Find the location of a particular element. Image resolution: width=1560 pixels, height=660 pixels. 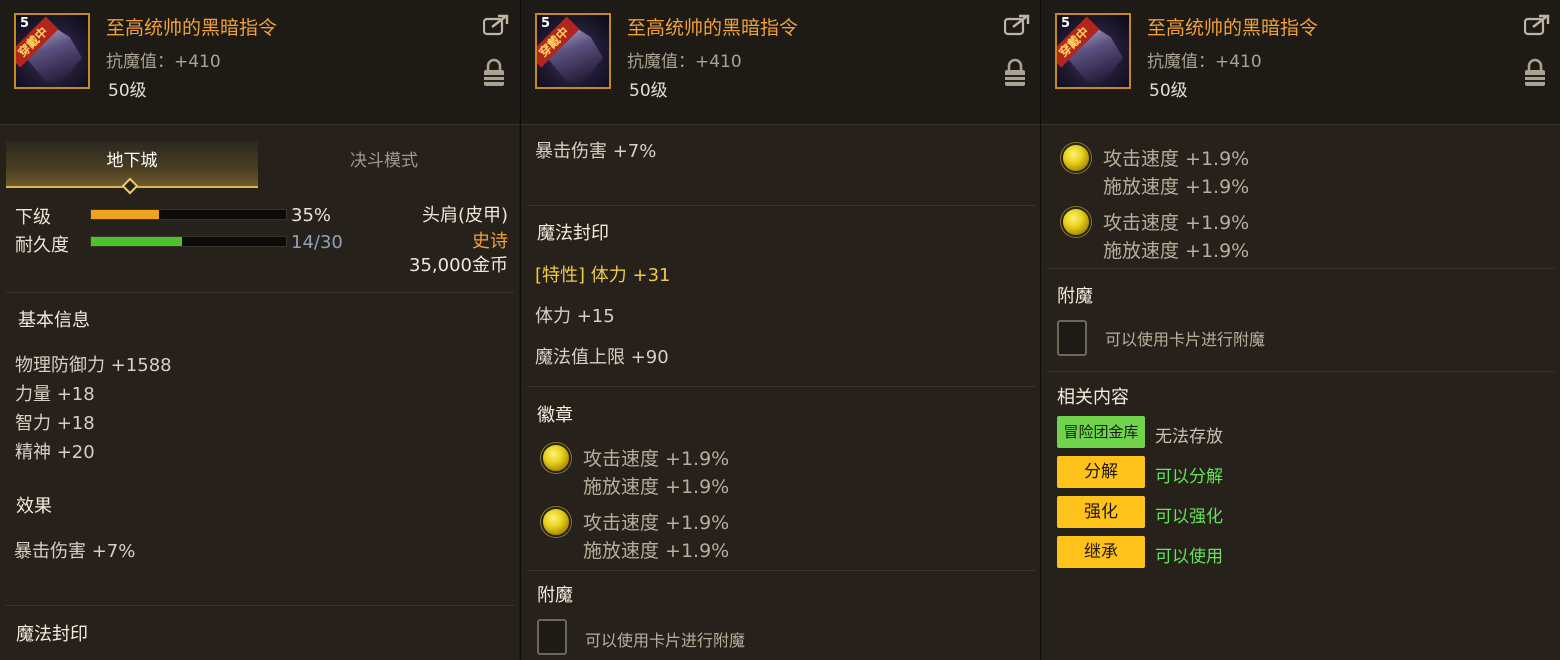

emblem-title: 徽章 is located at coordinates (555, 415).